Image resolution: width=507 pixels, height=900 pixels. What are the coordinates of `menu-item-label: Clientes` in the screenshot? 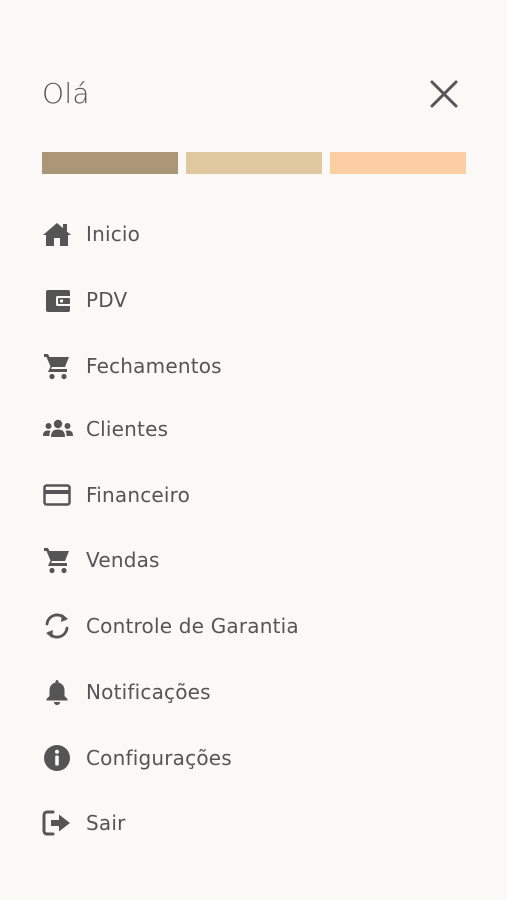 It's located at (127, 429).